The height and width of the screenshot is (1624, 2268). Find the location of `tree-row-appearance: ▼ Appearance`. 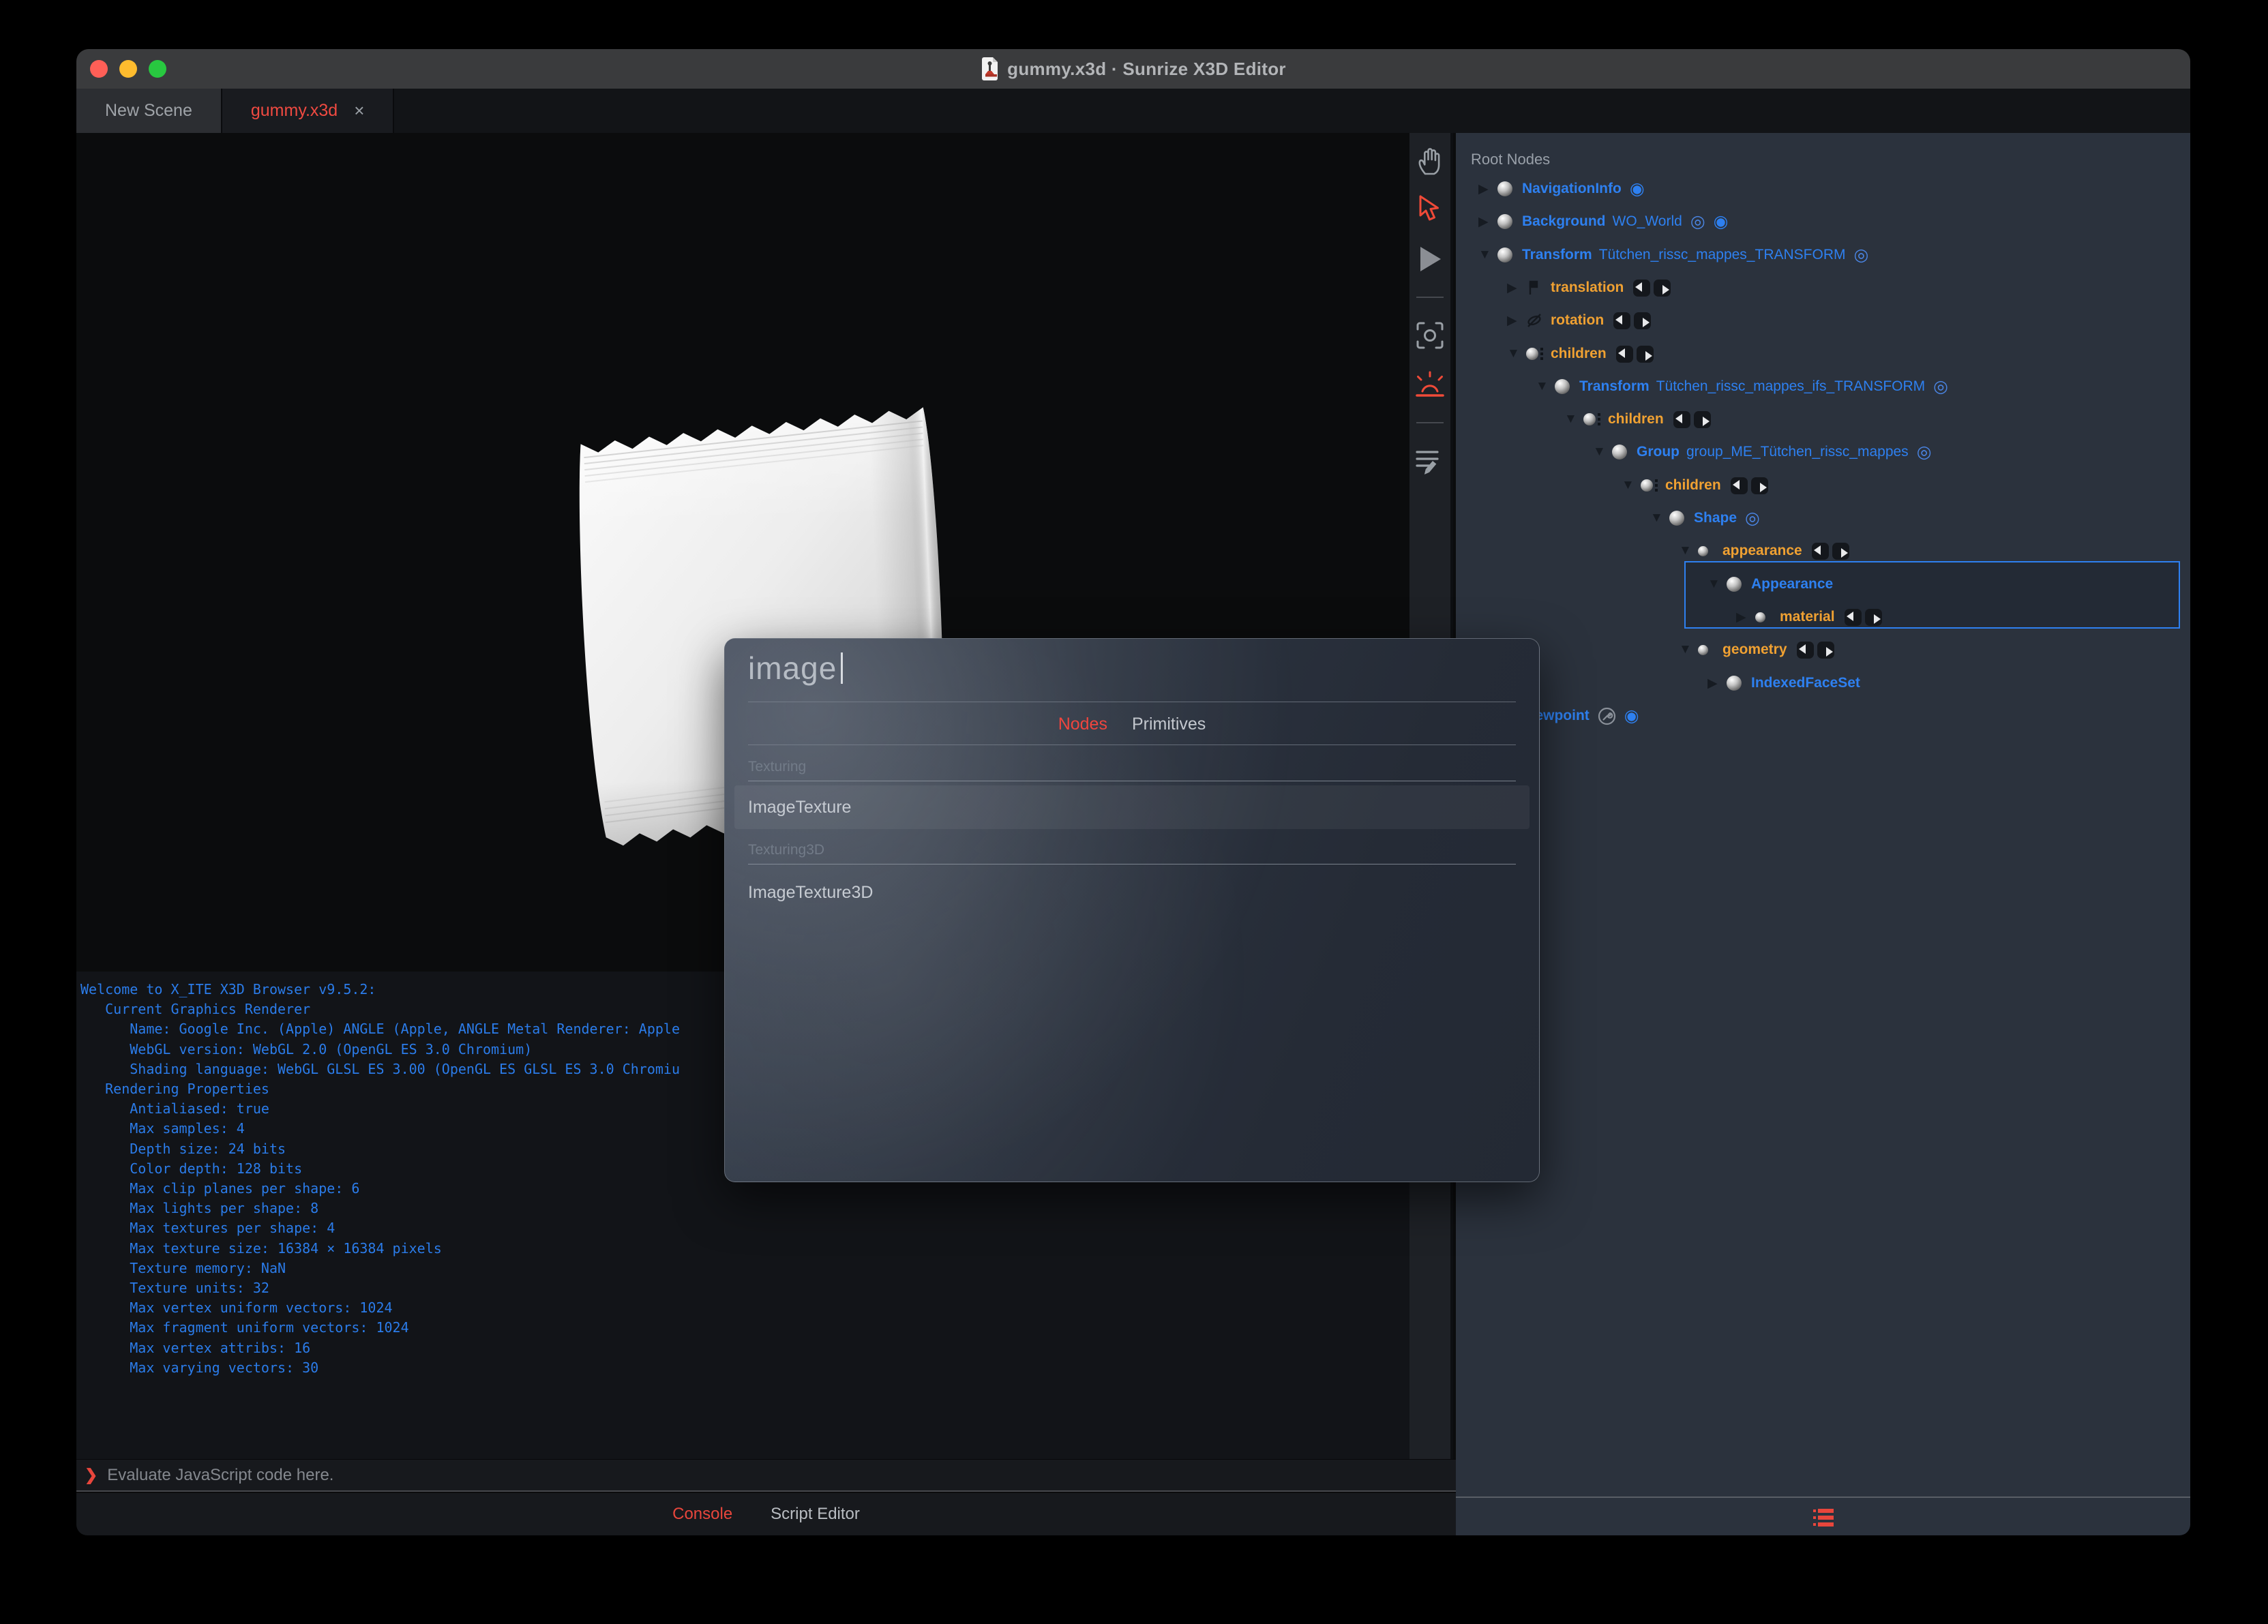

tree-row-appearance: ▼ Appearance is located at coordinates (1823, 584).